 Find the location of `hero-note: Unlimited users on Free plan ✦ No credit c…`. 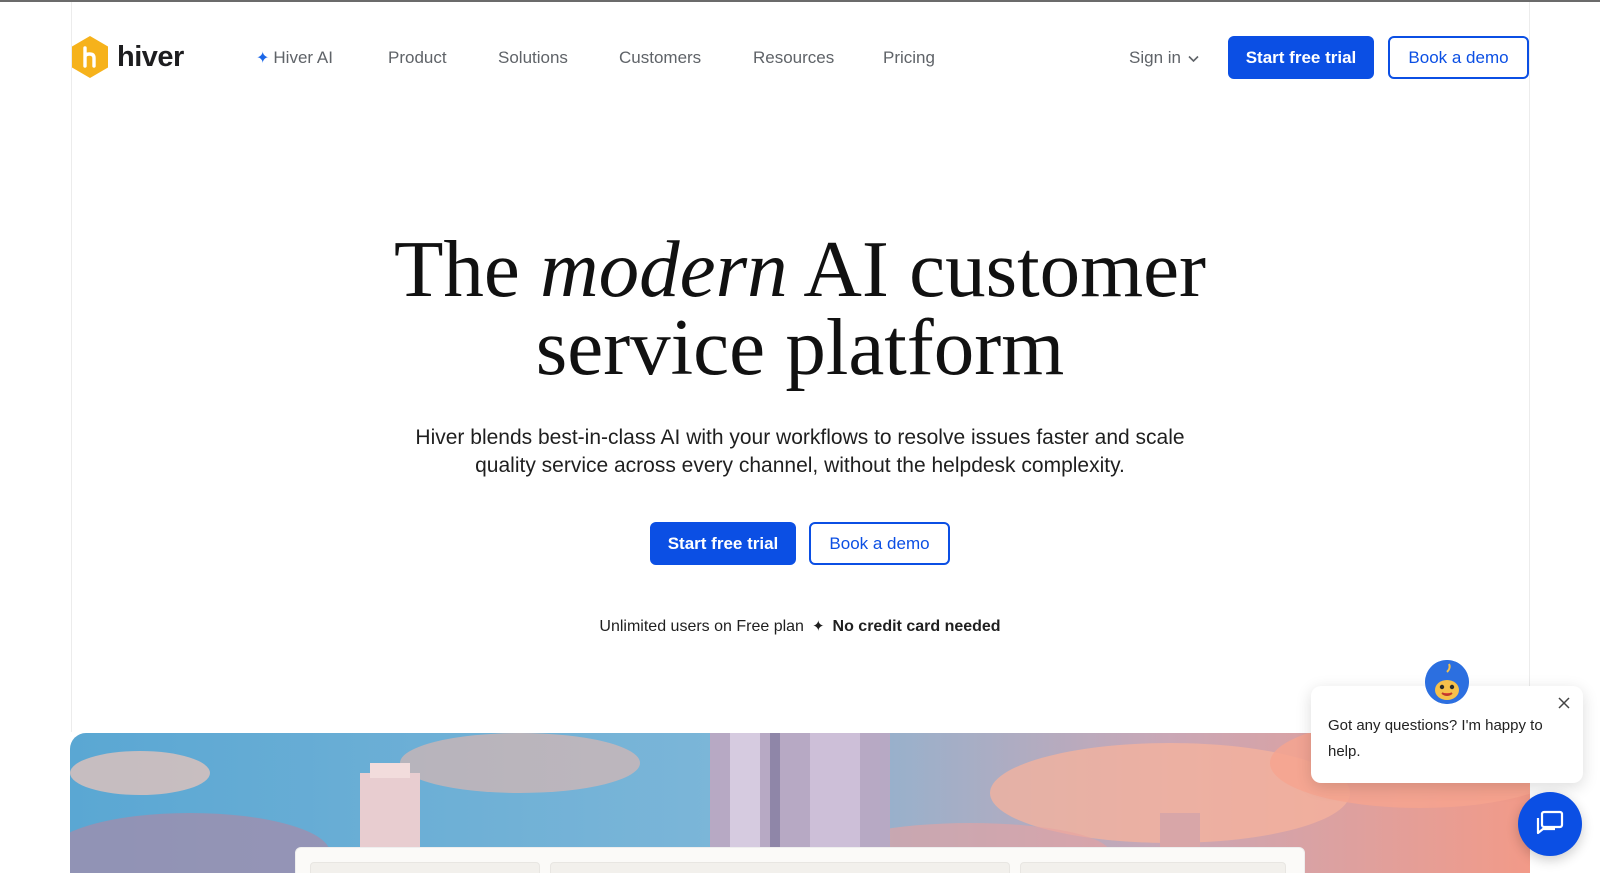

hero-note: Unlimited users on Free plan ✦ No credit c… is located at coordinates (800, 626).